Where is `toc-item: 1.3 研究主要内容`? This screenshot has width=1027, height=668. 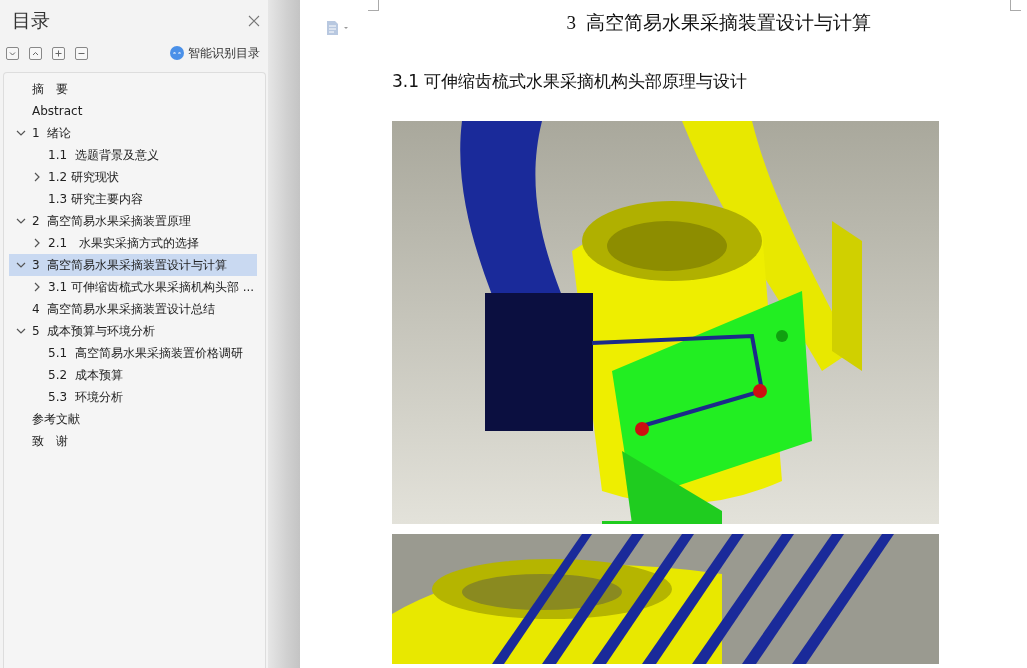 toc-item: 1.3 研究主要内容 is located at coordinates (133, 199).